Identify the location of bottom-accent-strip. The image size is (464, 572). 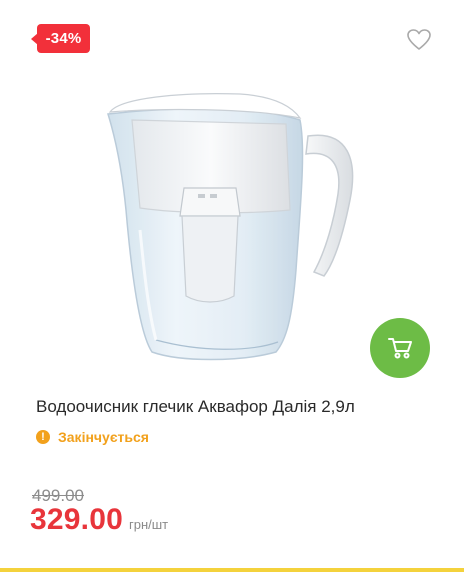
(232, 570).